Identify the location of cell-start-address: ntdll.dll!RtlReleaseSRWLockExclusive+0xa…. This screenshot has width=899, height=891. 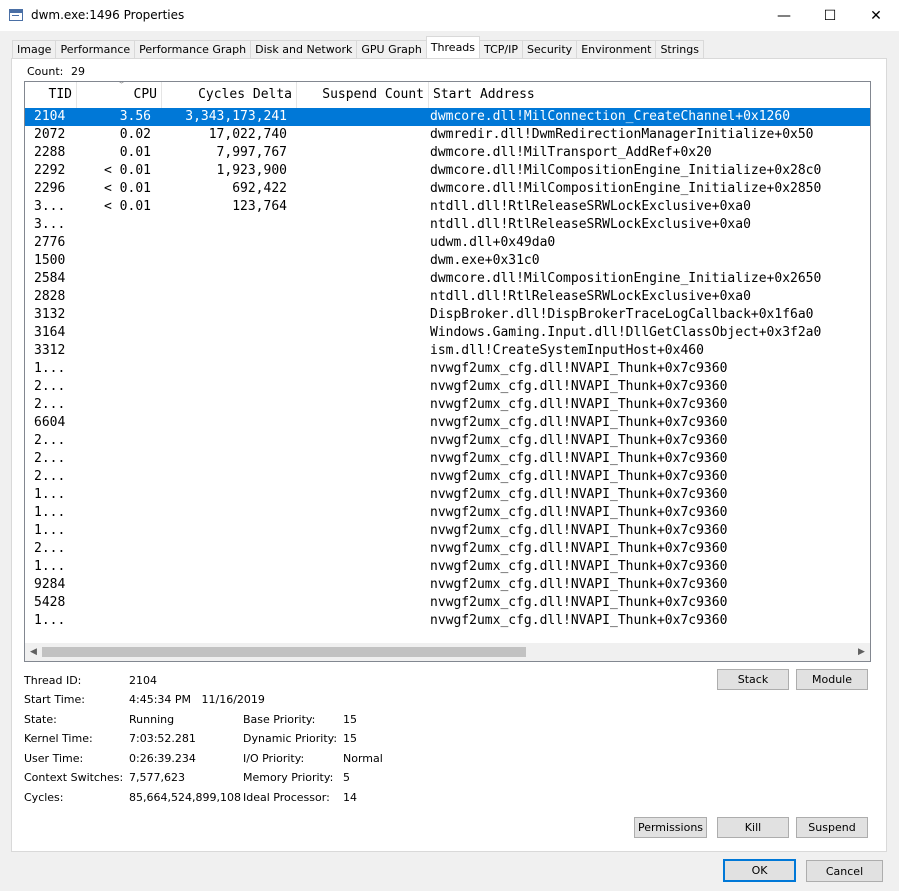
(590, 206).